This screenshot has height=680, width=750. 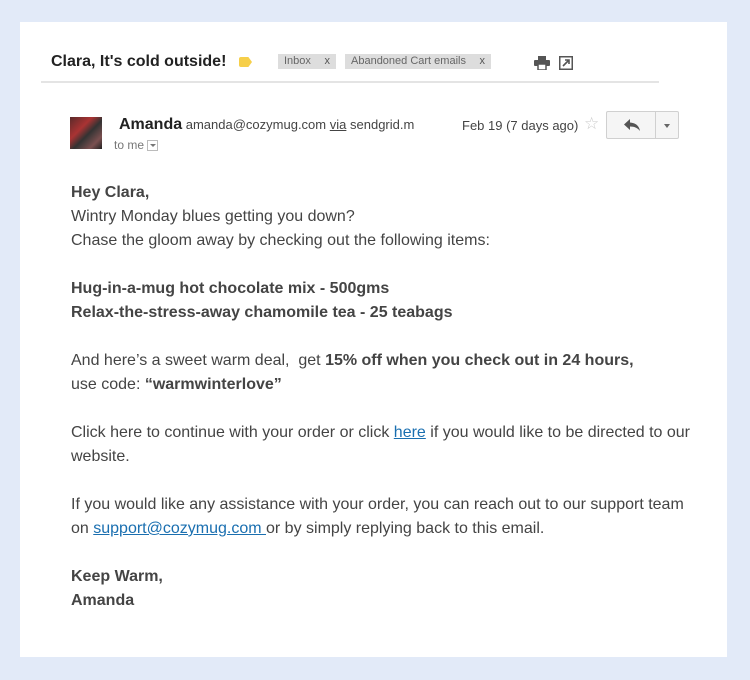 What do you see at coordinates (382, 124) in the screenshot?
I see `via-domain: sendgrid.m` at bounding box center [382, 124].